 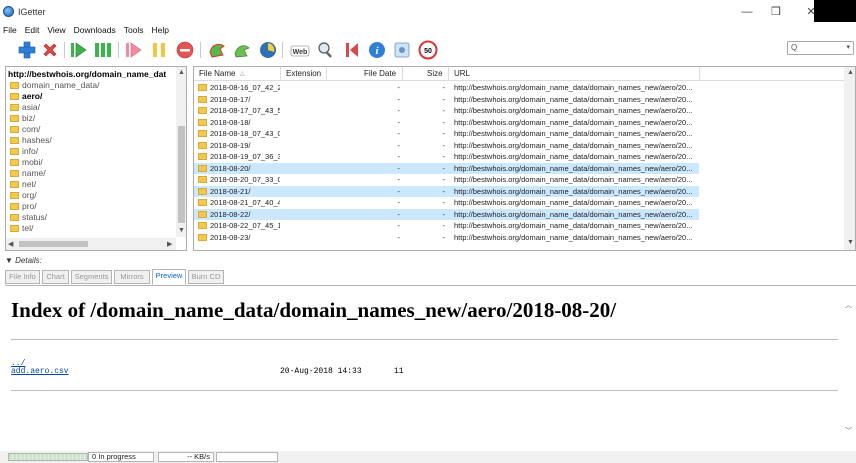 What do you see at coordinates (10, 244) in the screenshot?
I see `scroll-left-icon: ◀` at bounding box center [10, 244].